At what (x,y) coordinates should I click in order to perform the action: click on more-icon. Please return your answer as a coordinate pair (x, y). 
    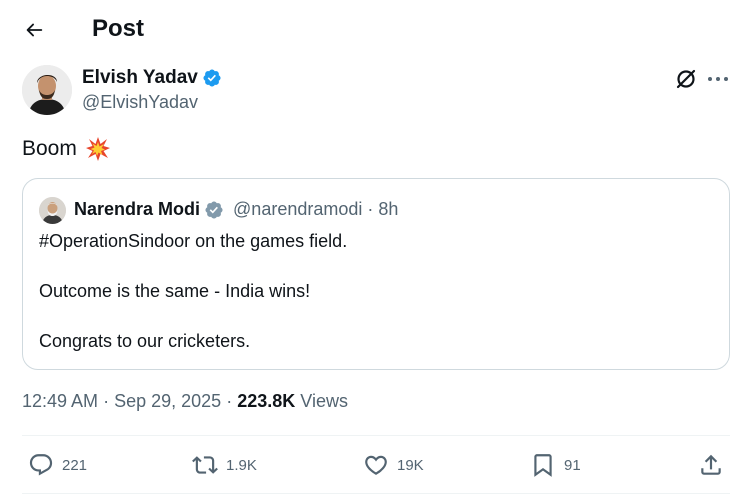
    Looking at the image, I should click on (718, 79).